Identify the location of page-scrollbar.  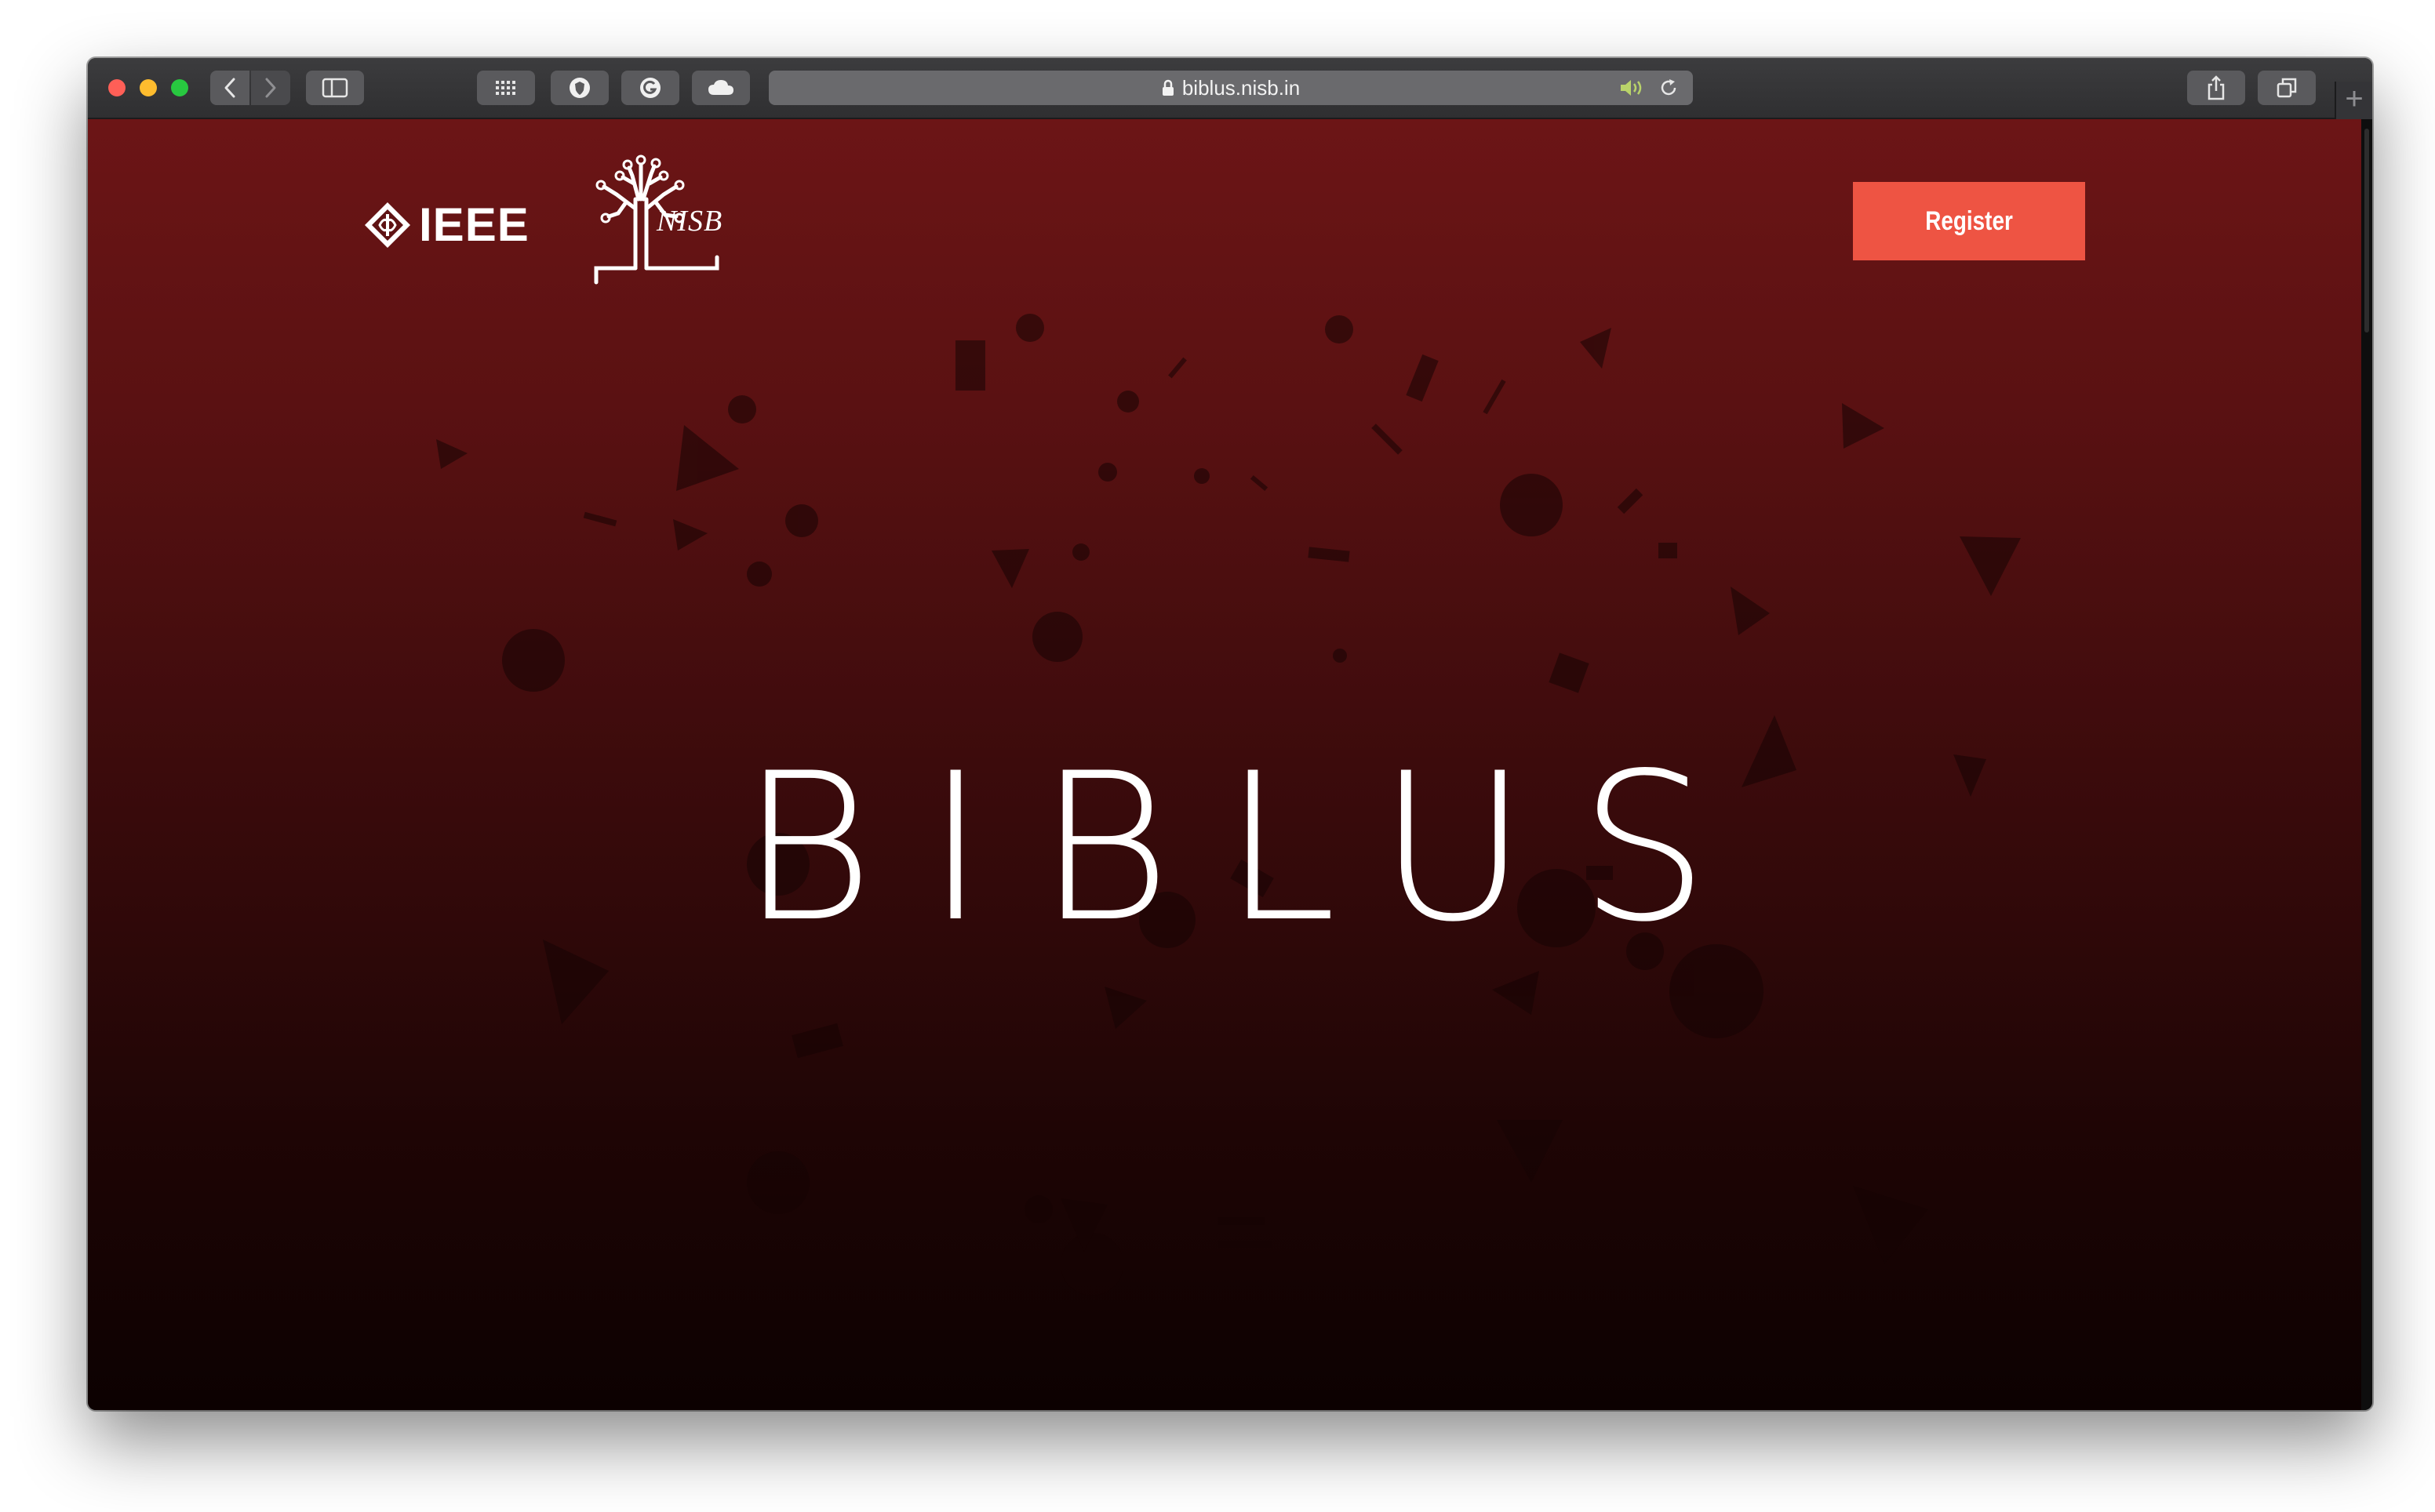
(2366, 764).